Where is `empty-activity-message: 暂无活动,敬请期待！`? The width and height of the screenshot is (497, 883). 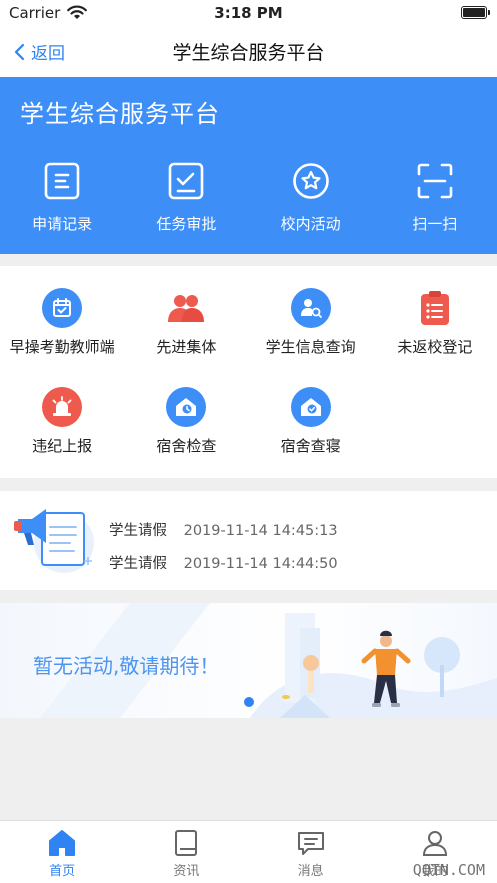 empty-activity-message: 暂无活动,敬请期待！ is located at coordinates (126, 666).